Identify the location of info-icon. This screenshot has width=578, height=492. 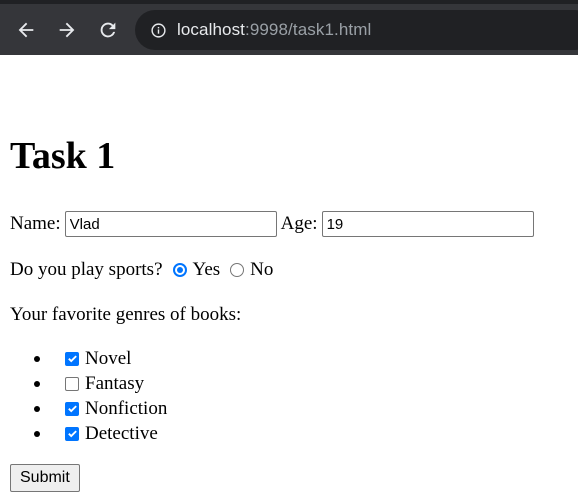
(158, 30).